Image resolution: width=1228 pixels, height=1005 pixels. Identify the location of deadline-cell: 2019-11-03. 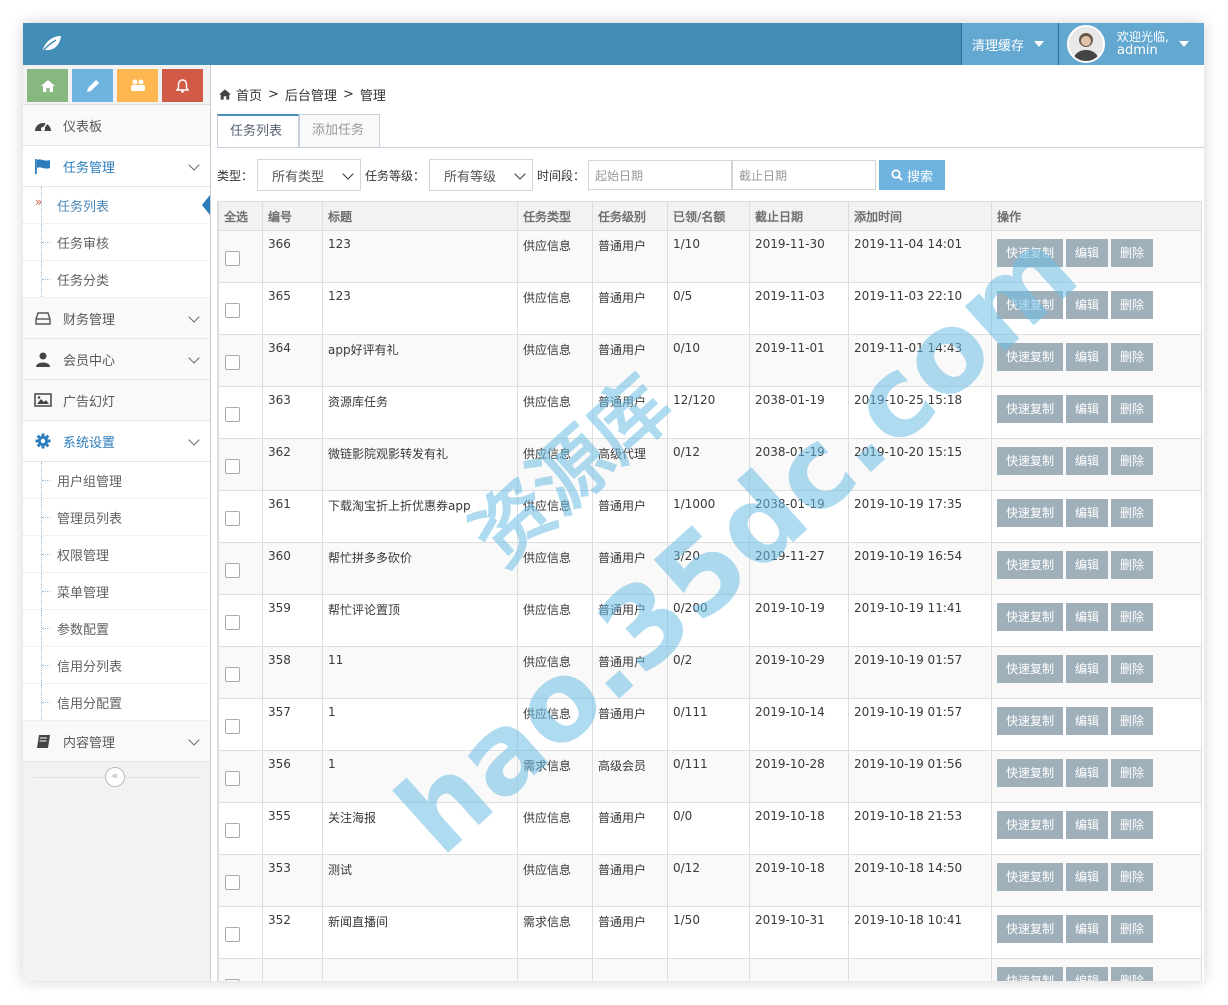
(799, 308).